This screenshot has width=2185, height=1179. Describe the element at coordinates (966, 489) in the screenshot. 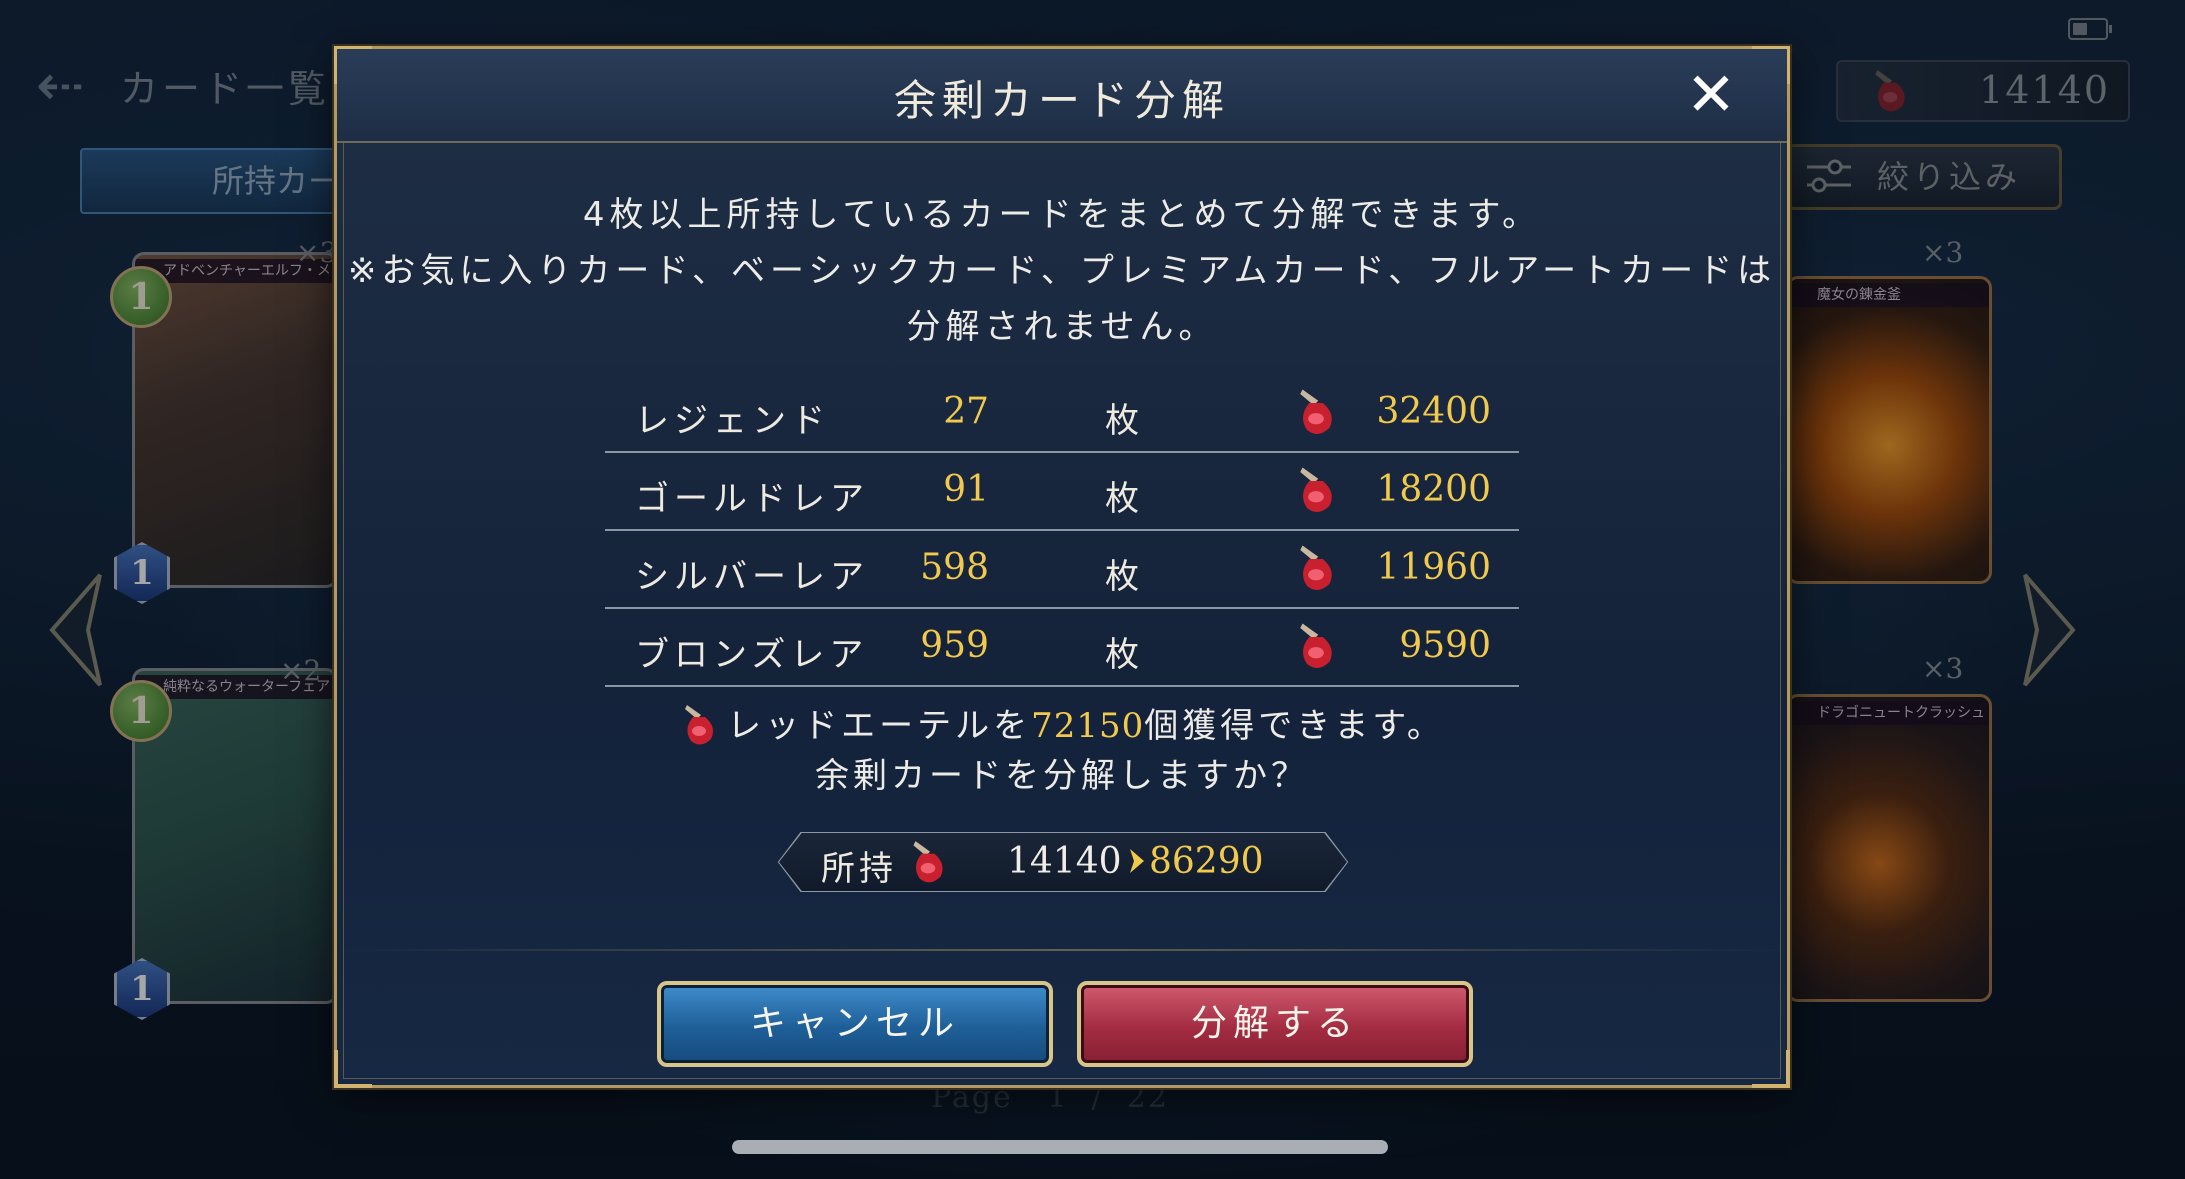

I see `rarity-count: 91` at that location.